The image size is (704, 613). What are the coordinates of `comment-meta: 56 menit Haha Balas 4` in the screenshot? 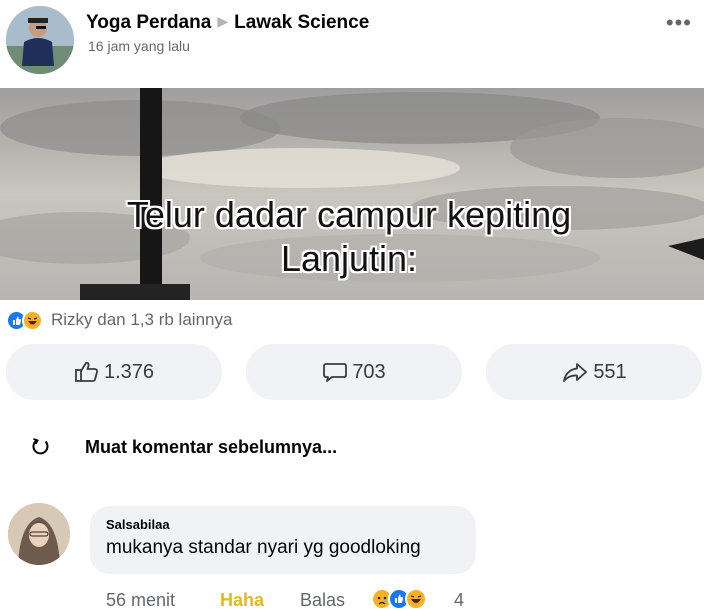 It's located at (352, 601).